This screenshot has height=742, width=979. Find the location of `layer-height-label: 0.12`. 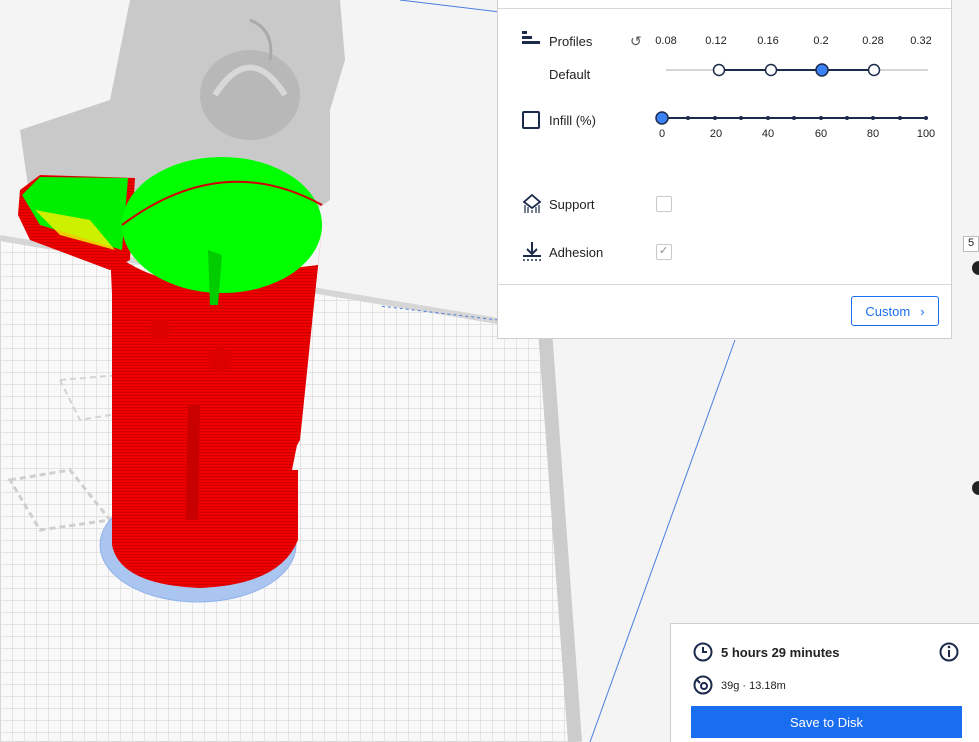

layer-height-label: 0.12 is located at coordinates (716, 41).